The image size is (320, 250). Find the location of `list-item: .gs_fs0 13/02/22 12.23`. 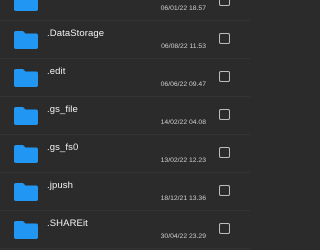

list-item: .gs_fs0 13/02/22 12.23 is located at coordinates (125, 154).